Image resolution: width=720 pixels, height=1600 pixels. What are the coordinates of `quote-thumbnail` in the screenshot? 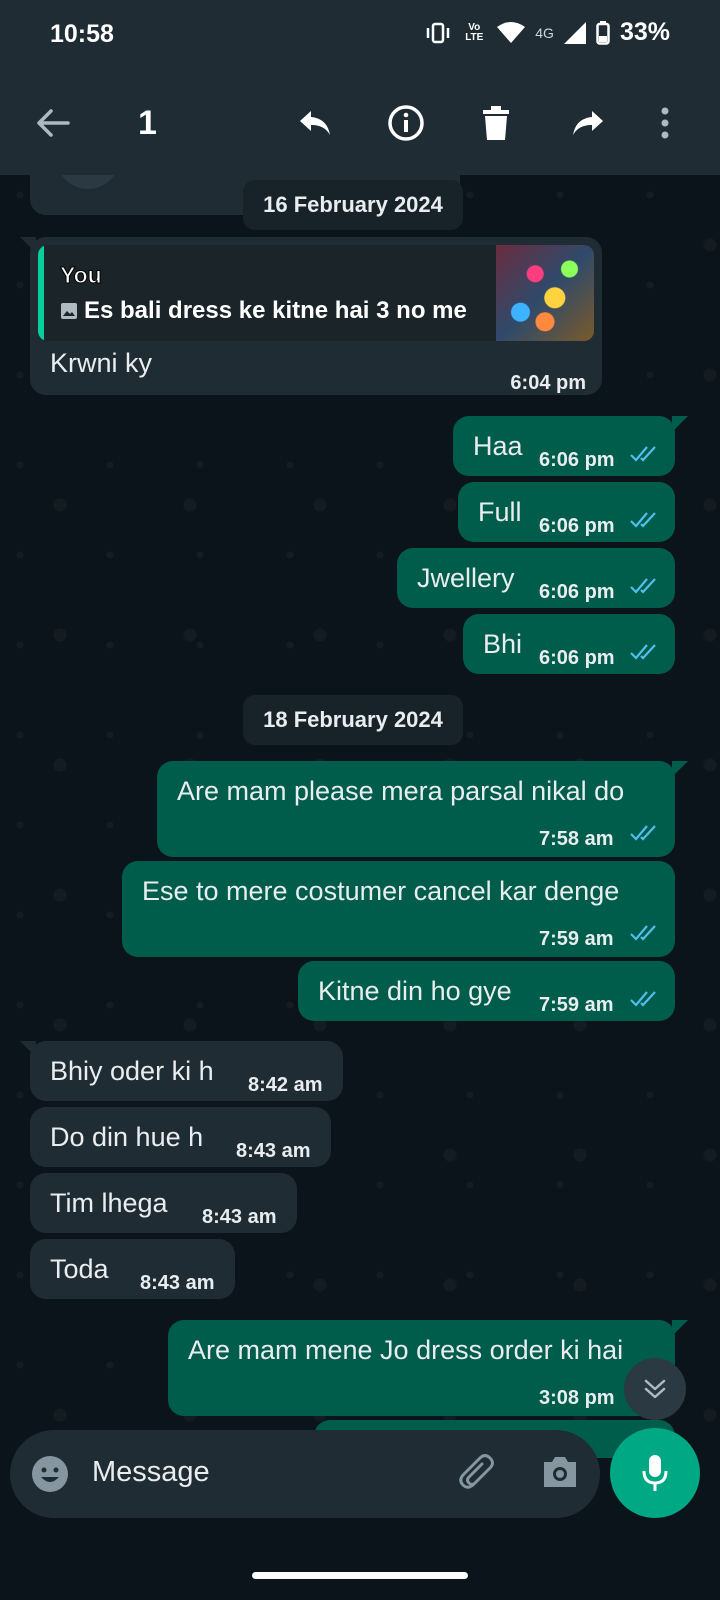 It's located at (545, 293).